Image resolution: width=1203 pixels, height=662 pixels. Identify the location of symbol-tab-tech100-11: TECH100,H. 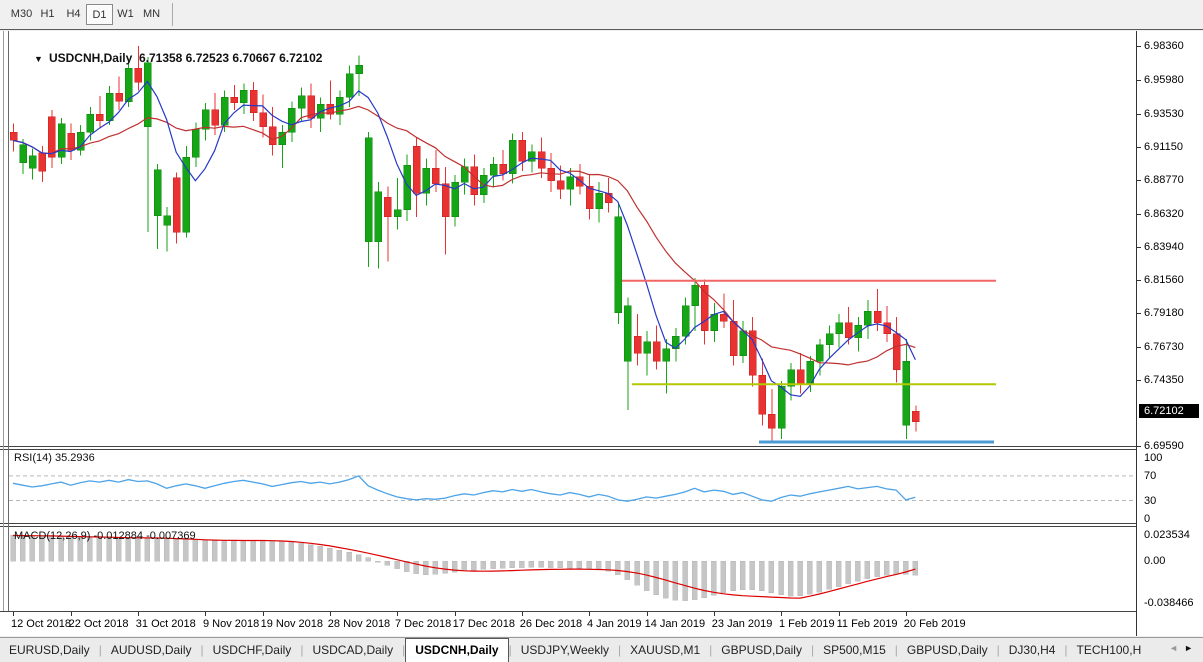
(1109, 650).